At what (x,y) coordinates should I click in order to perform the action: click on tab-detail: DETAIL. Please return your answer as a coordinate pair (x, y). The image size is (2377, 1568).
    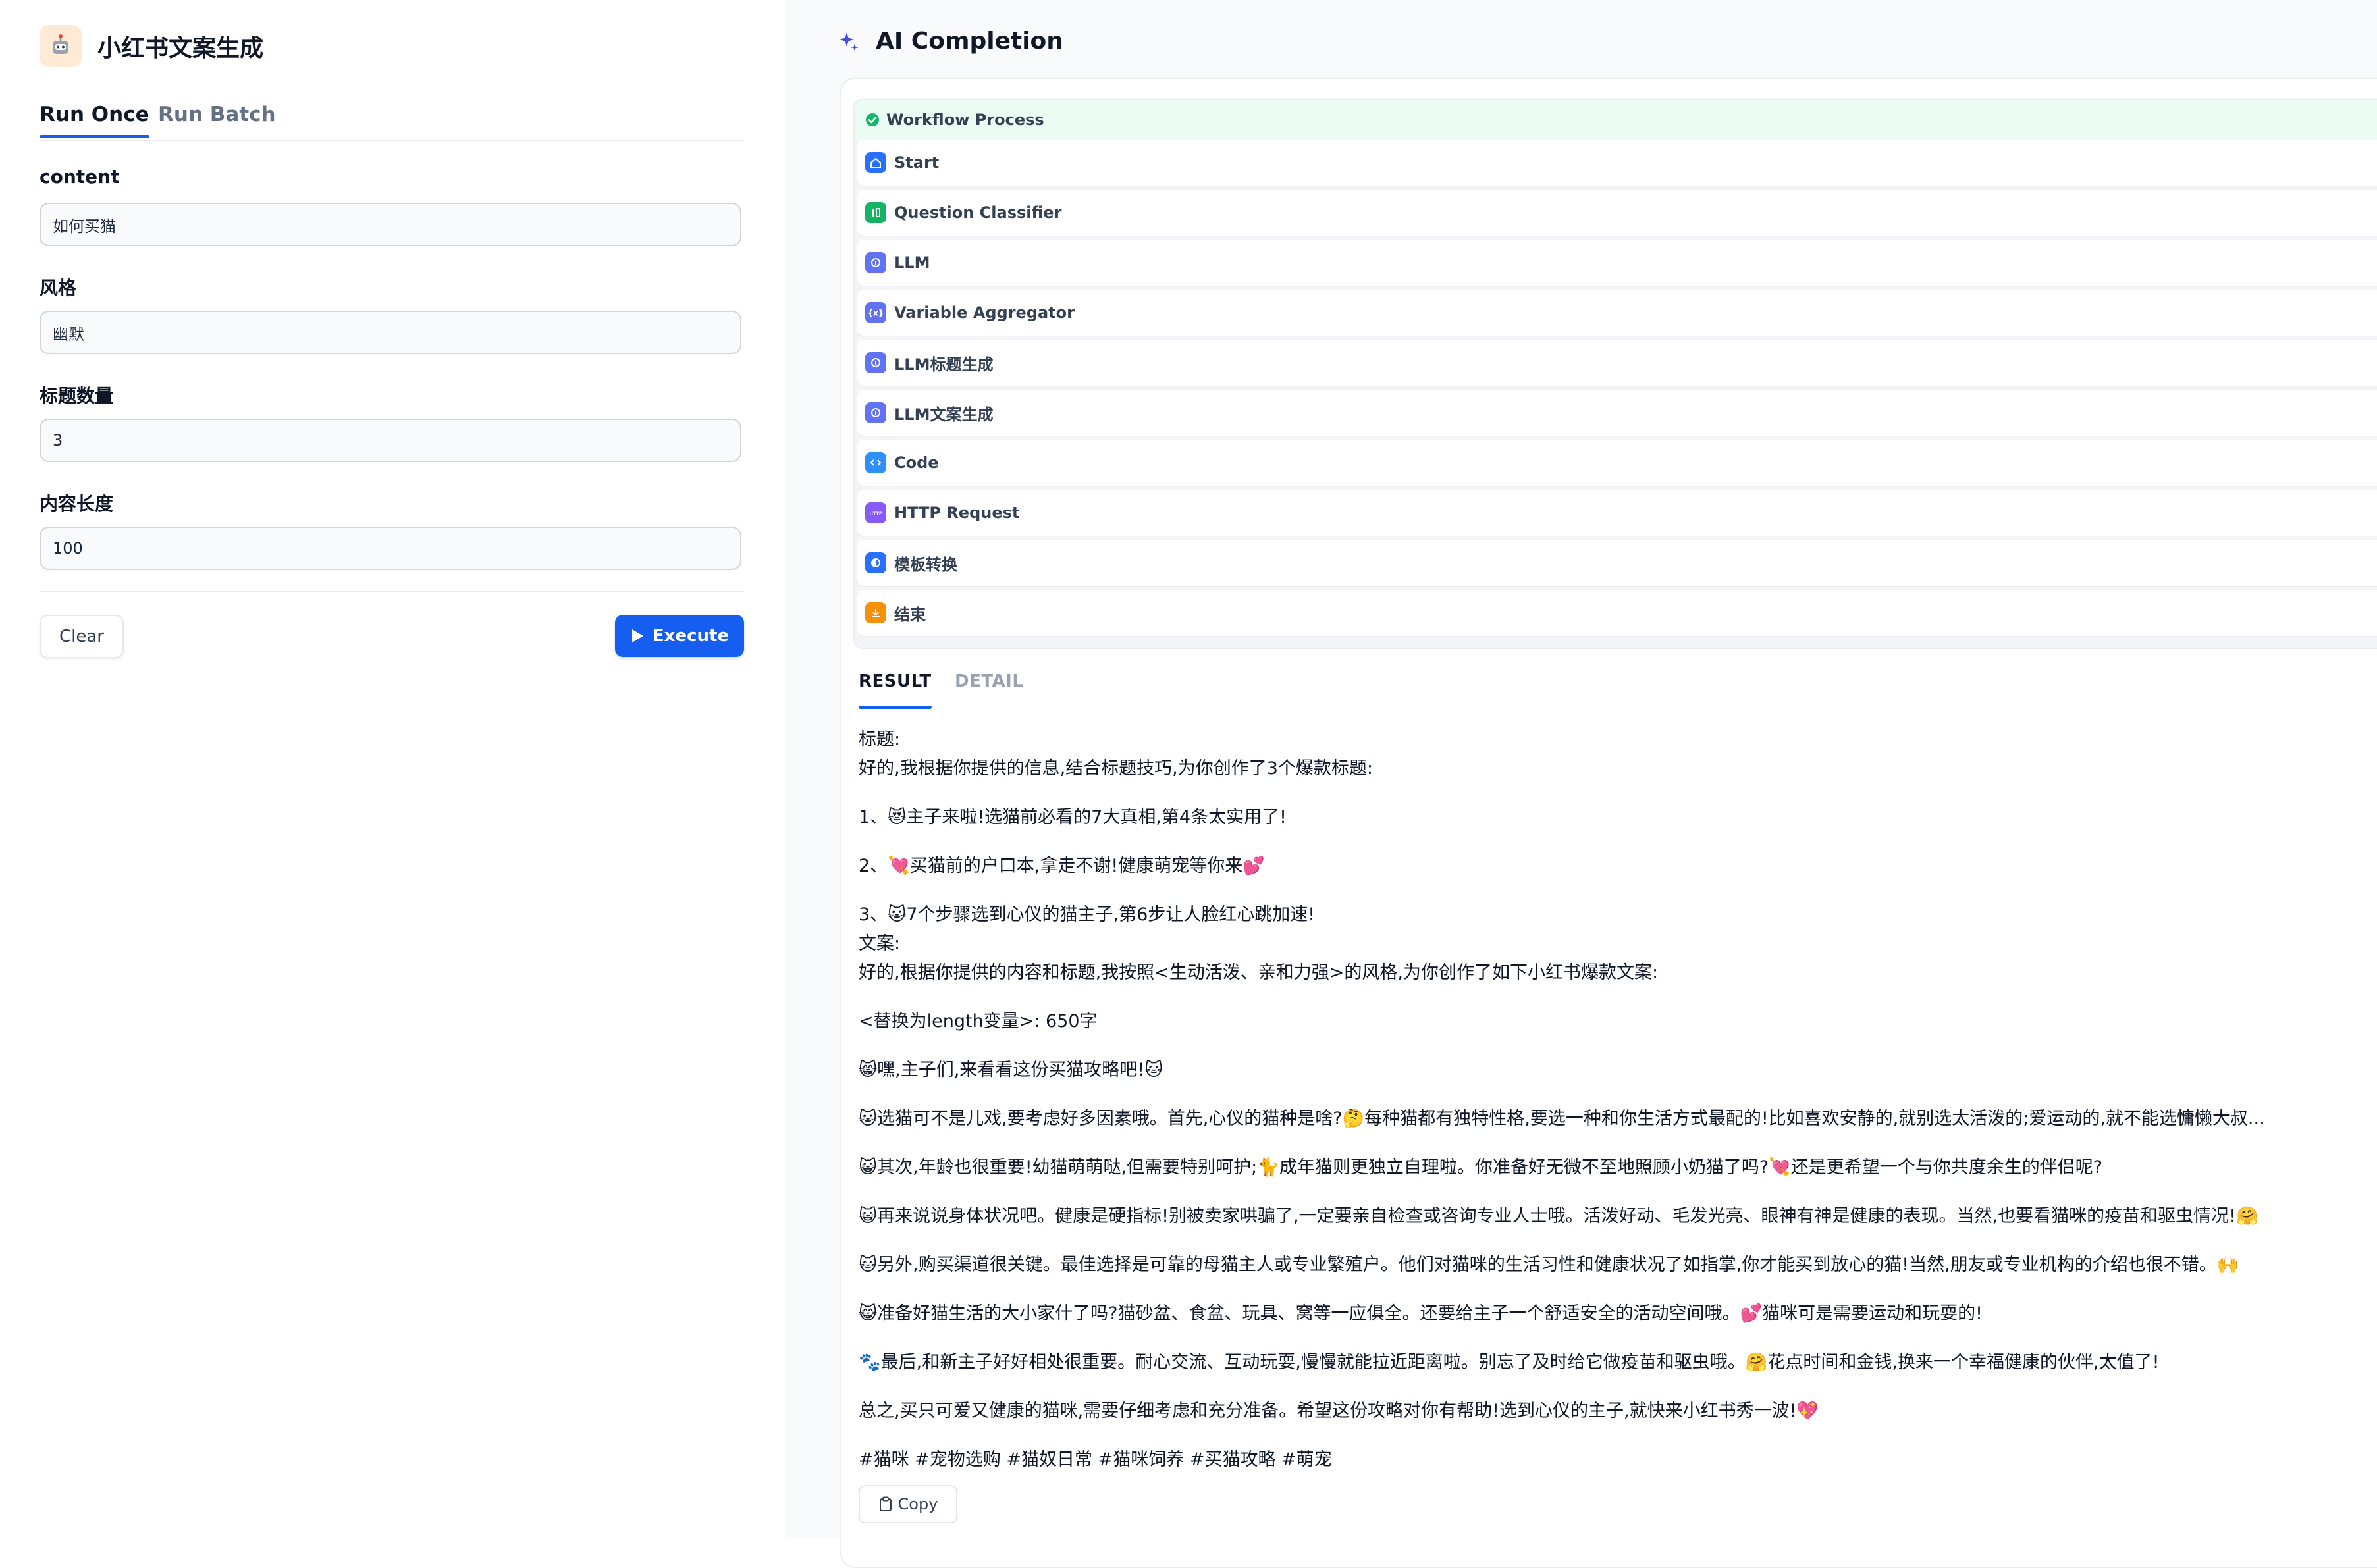
    Looking at the image, I should click on (989, 681).